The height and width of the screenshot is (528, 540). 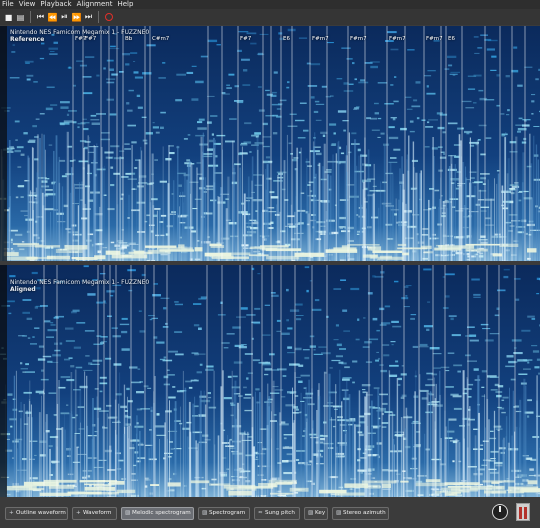 I want to click on layer-tab-label: Melodic spectrogram, so click(x=161, y=513).